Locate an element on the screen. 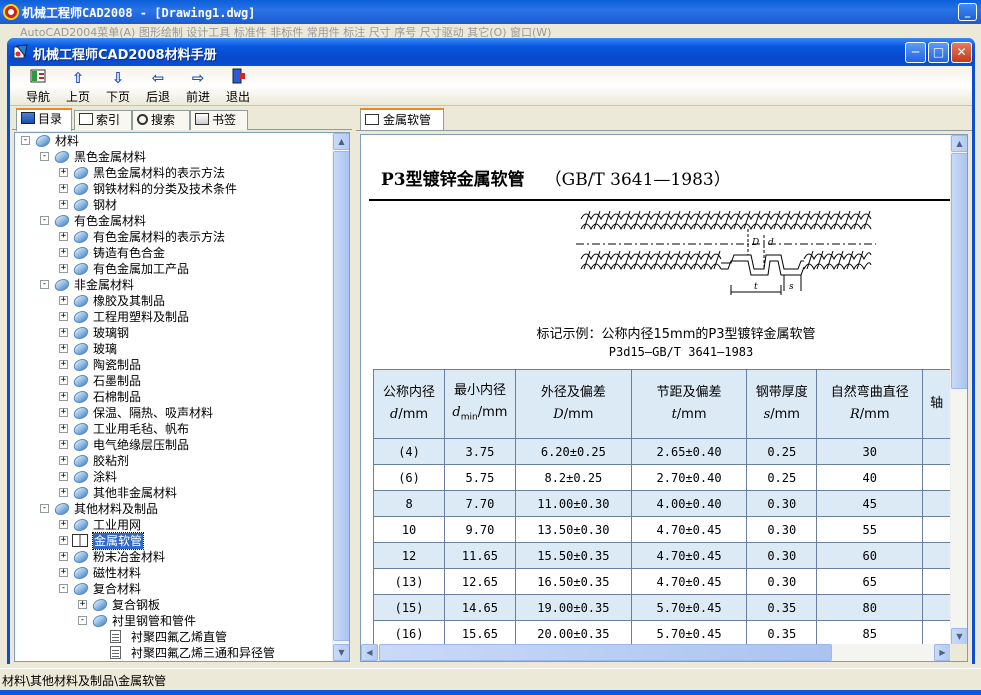  window-title-bar: 机械工程师CAD2008材料手册 ─ □ ✕ is located at coordinates (491, 52).